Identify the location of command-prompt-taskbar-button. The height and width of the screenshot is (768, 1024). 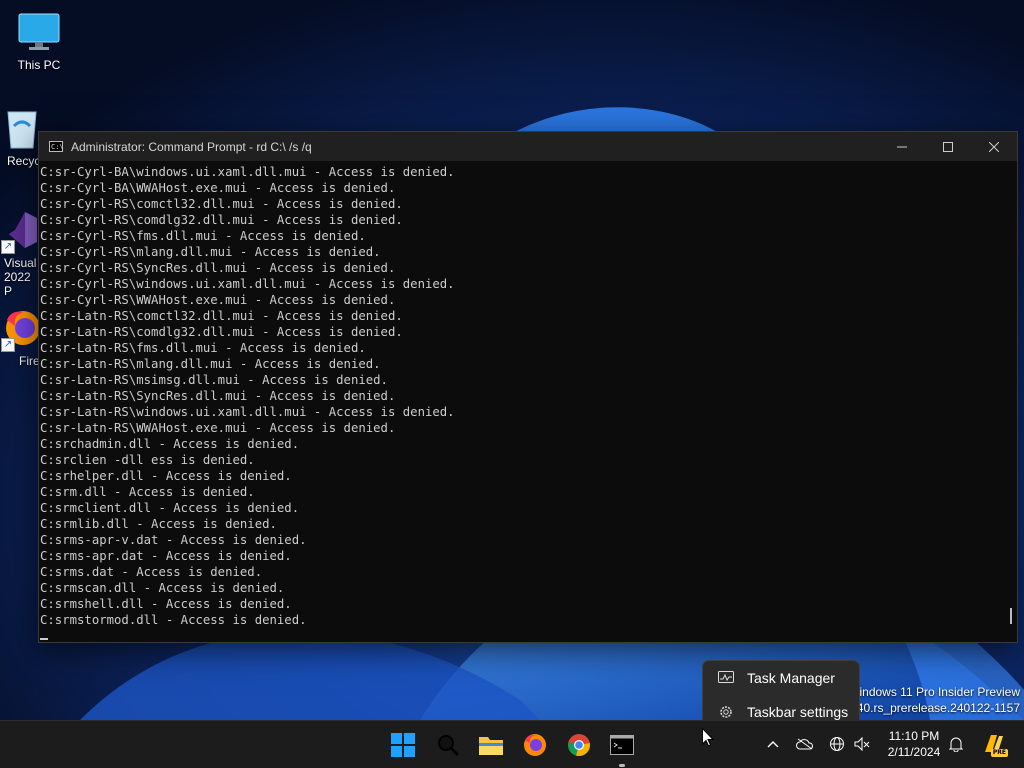
(622, 745).